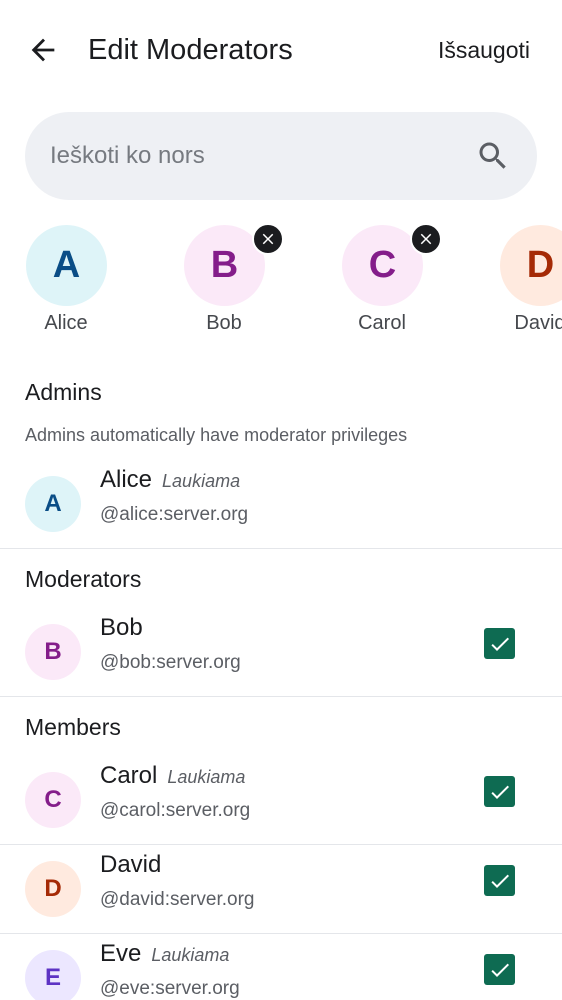  What do you see at coordinates (281, 967) in the screenshot?
I see `list-item-eve: E Eve Laukiama @eve:server.org` at bounding box center [281, 967].